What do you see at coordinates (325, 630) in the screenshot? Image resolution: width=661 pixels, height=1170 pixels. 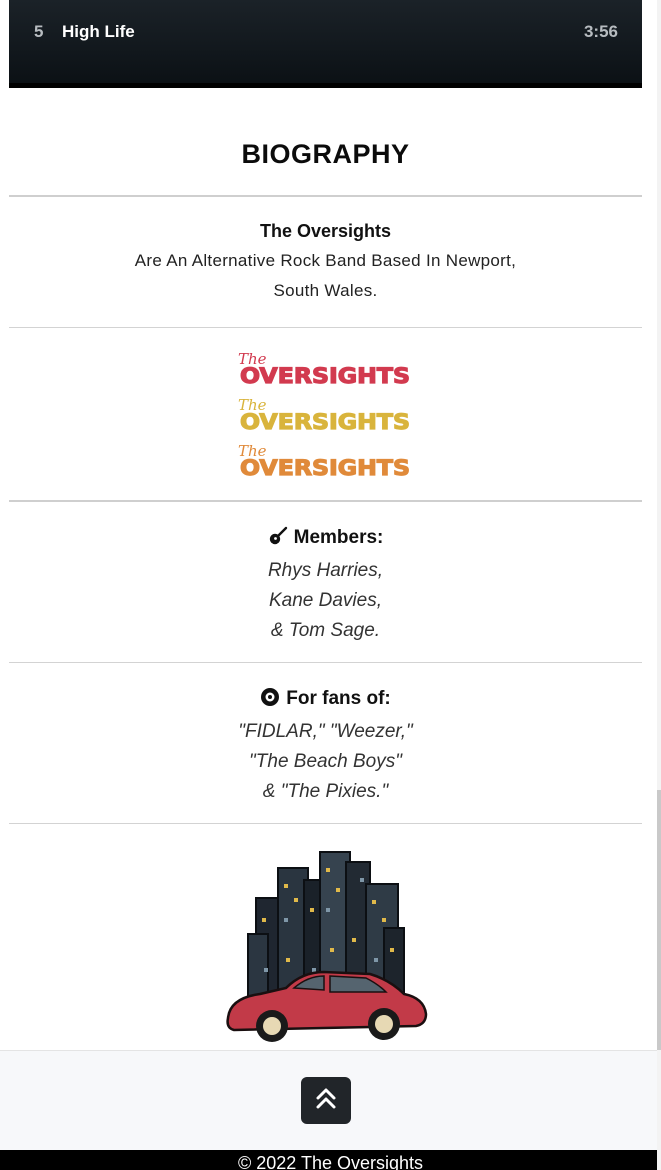 I see `member-name: & Tom Sage.` at bounding box center [325, 630].